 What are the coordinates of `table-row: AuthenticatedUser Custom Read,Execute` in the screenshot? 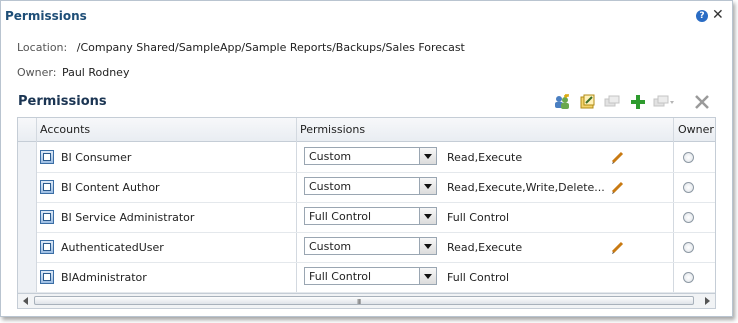 It's located at (366, 247).